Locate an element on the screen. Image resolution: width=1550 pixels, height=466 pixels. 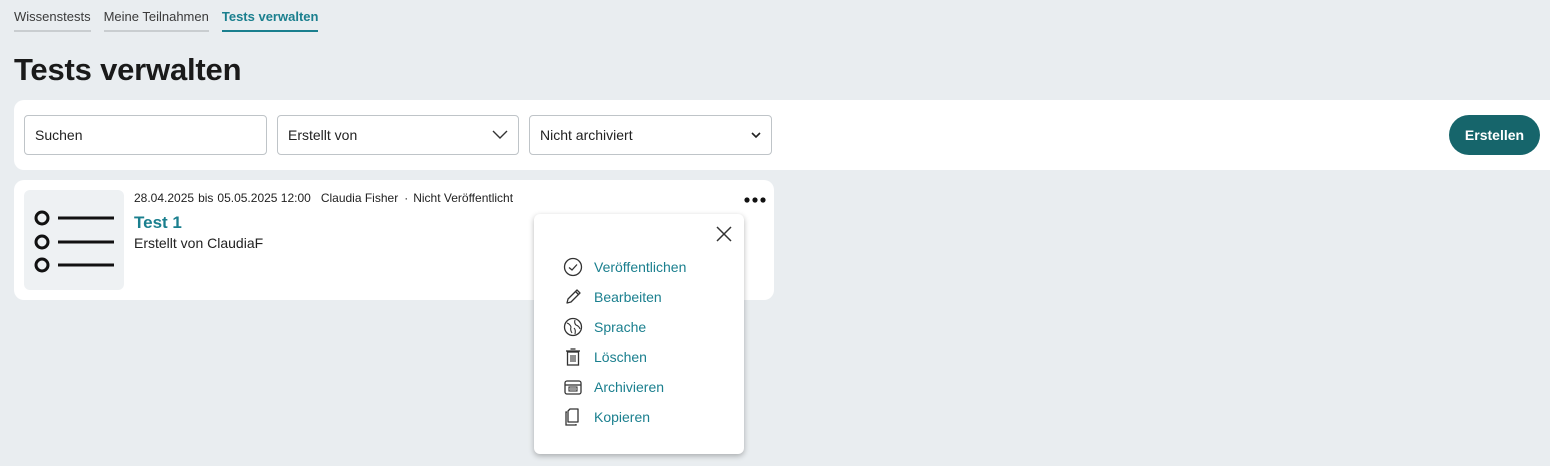
pencil-icon is located at coordinates (573, 297).